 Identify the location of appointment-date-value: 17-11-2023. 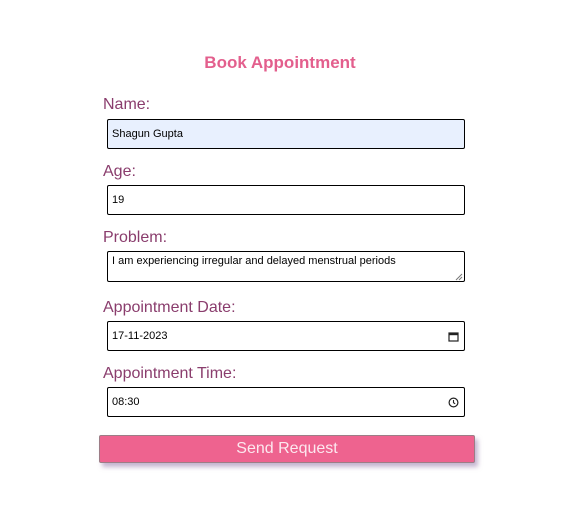
(140, 336).